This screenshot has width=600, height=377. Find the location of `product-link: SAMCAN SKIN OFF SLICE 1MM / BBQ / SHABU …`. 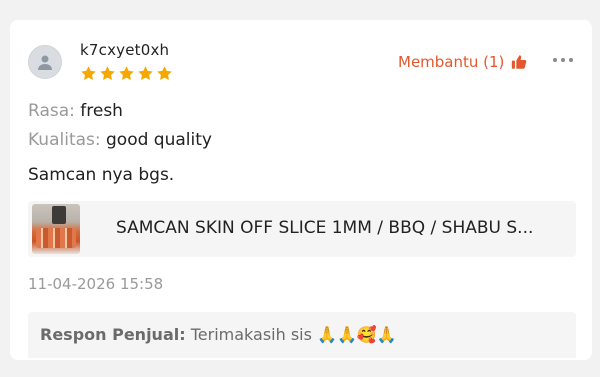

product-link: SAMCAN SKIN OFF SLICE 1MM / BBQ / SHABU … is located at coordinates (302, 229).